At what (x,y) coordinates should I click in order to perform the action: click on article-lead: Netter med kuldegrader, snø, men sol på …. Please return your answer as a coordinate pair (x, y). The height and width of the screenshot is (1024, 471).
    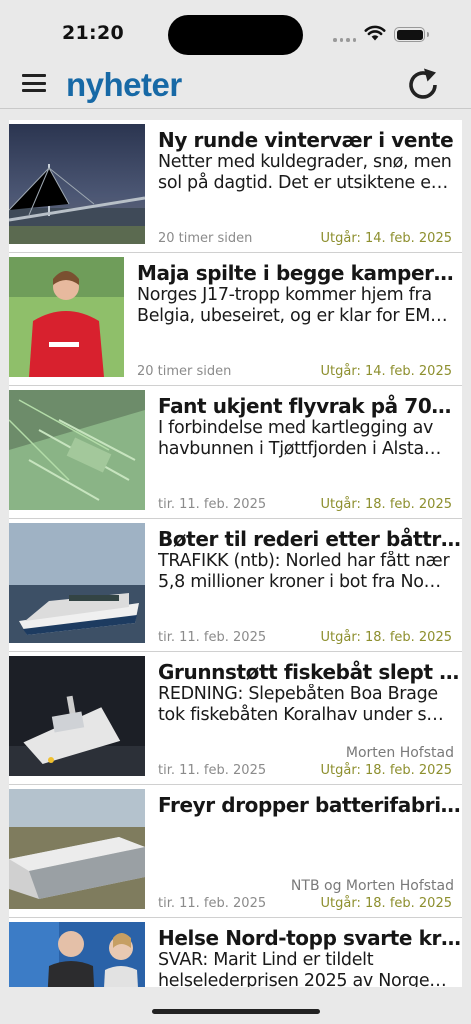
    Looking at the image, I should click on (305, 172).